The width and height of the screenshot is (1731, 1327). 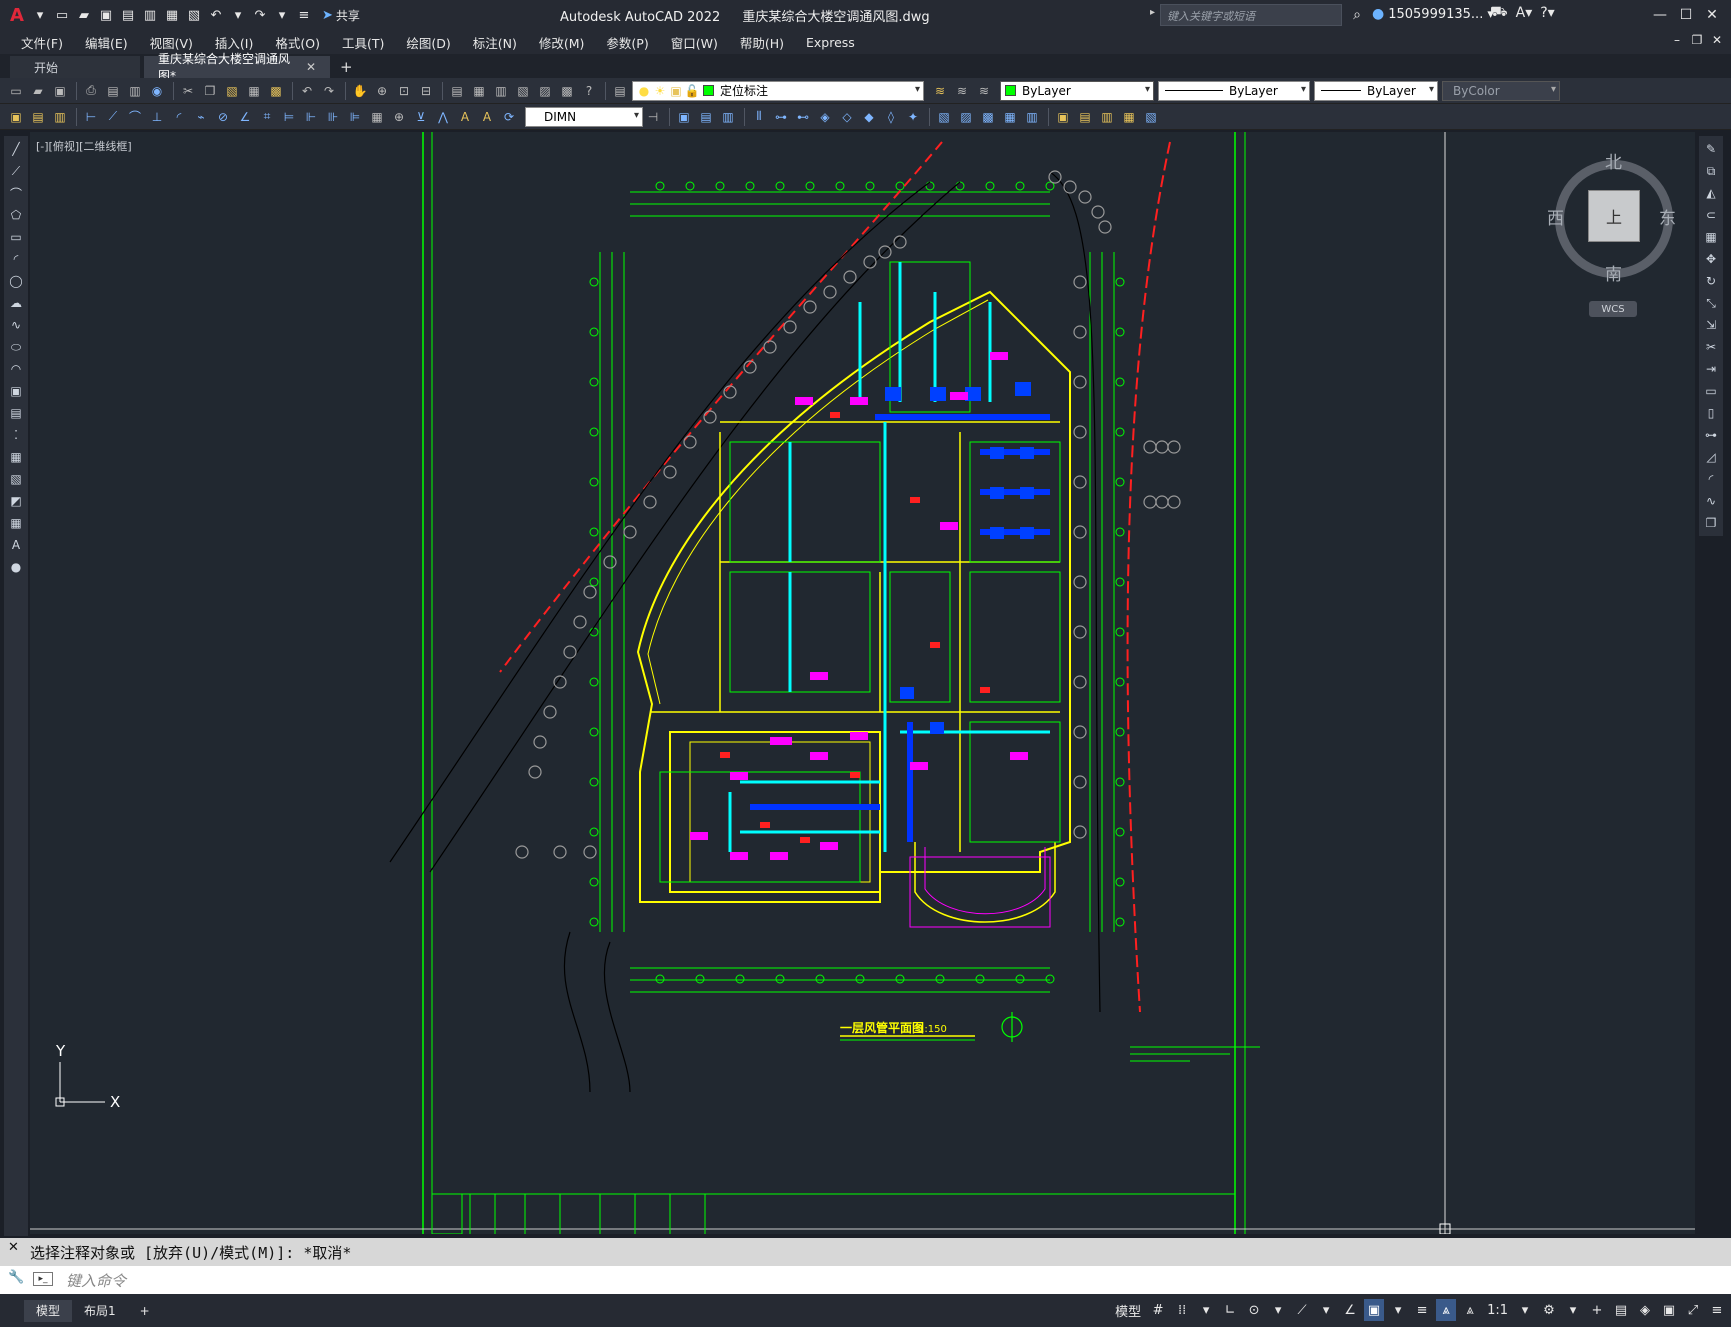 I want to click on quick-dim-icon: ⌗, so click(x=267, y=117).